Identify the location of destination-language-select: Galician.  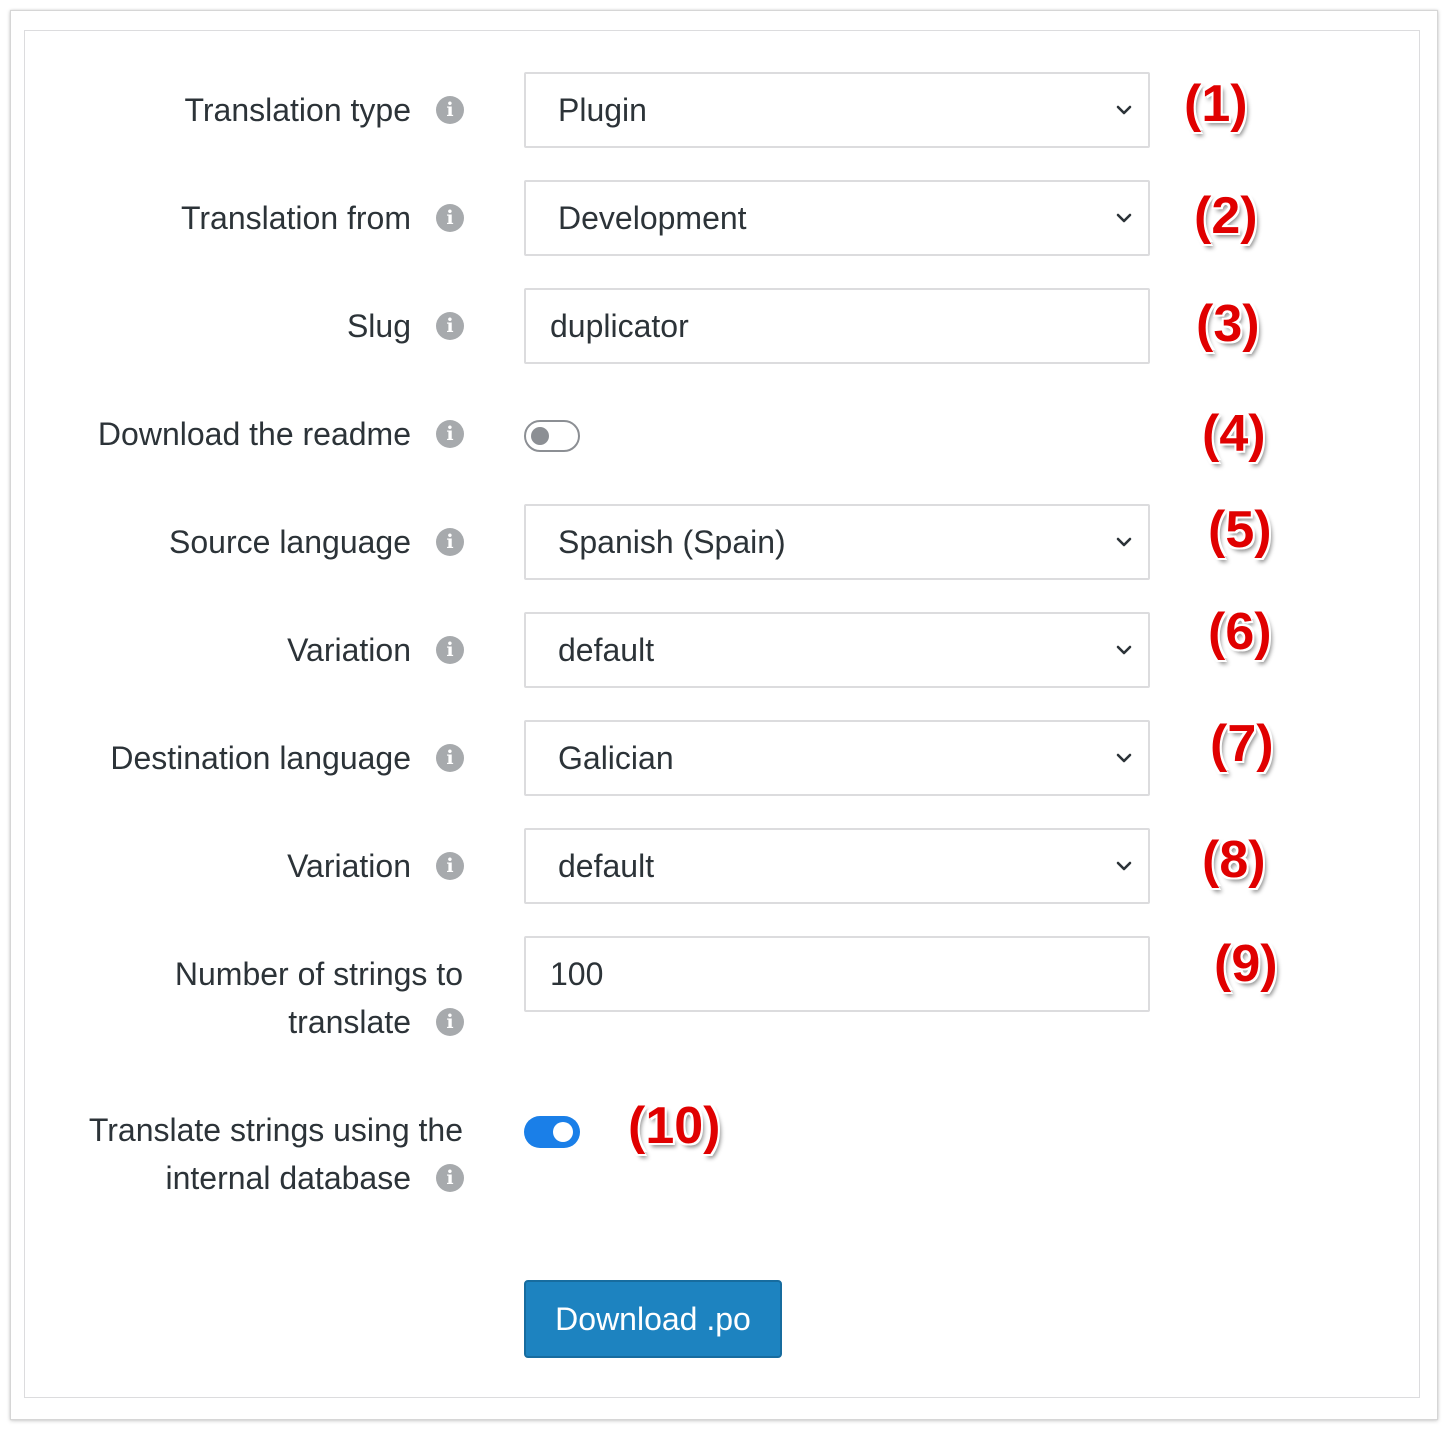
(837, 758).